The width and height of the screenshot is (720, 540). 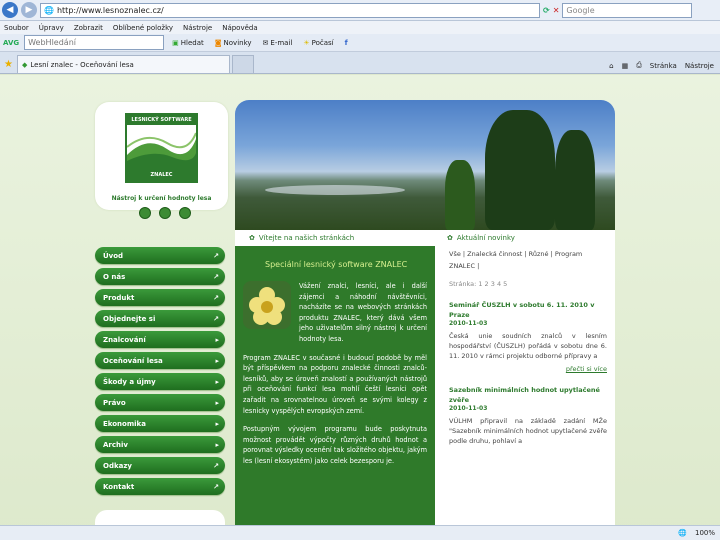 What do you see at coordinates (160, 465) in the screenshot?
I see `nav-odkazy: Odkazy ↗` at bounding box center [160, 465].